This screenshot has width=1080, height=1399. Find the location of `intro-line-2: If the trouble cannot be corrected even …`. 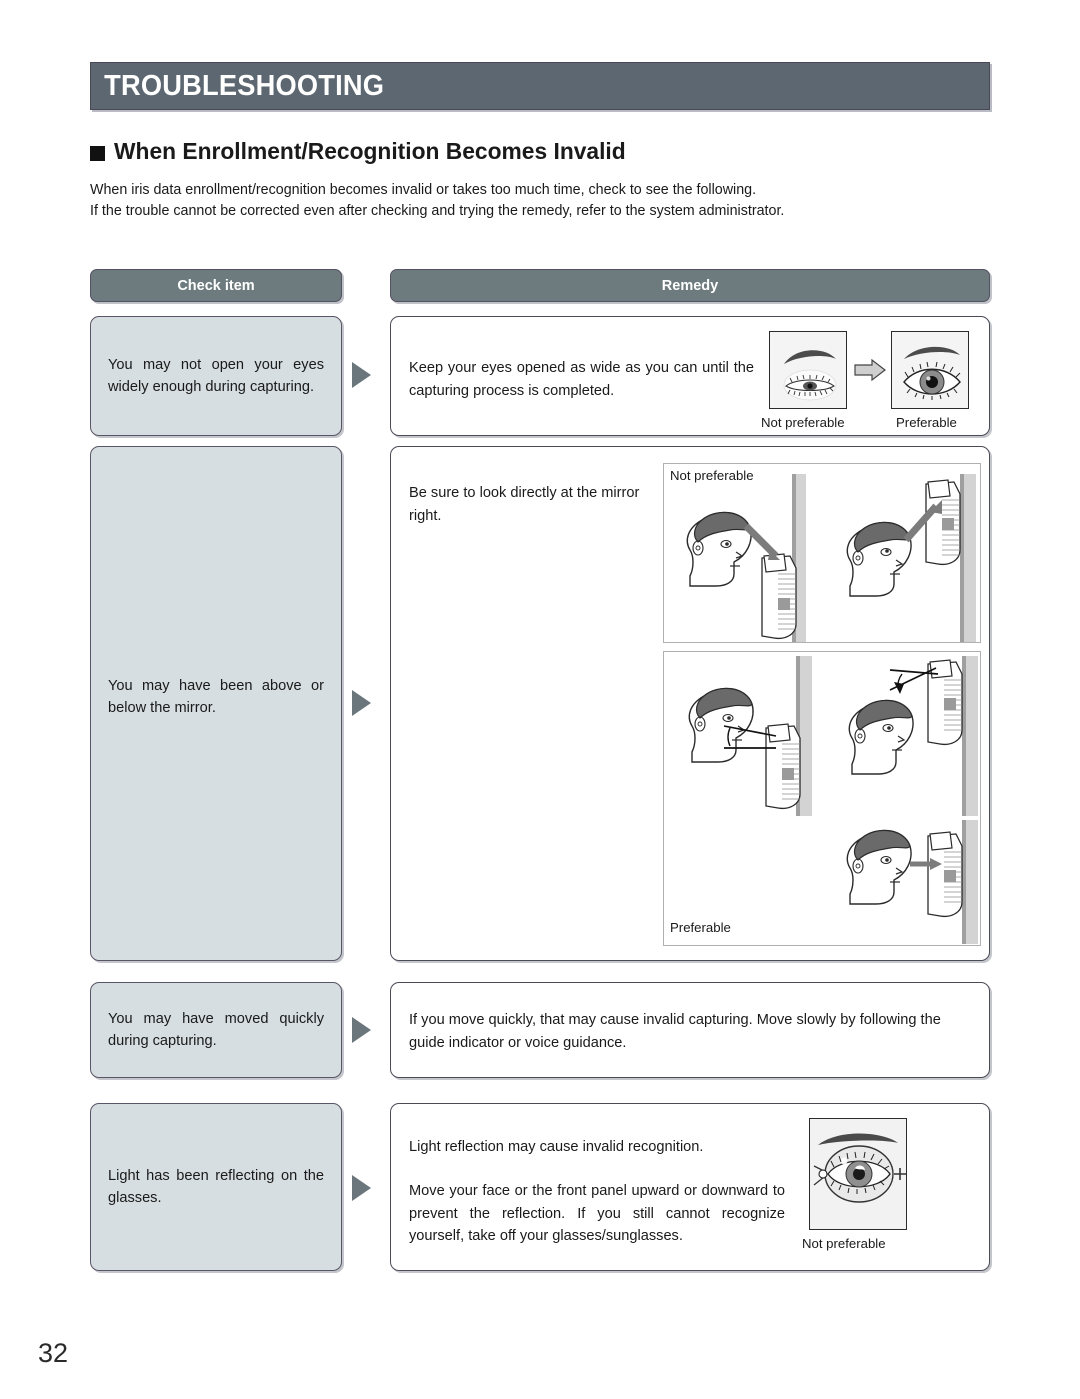

intro-line-2: If the trouble cannot be corrected even … is located at coordinates (437, 211).